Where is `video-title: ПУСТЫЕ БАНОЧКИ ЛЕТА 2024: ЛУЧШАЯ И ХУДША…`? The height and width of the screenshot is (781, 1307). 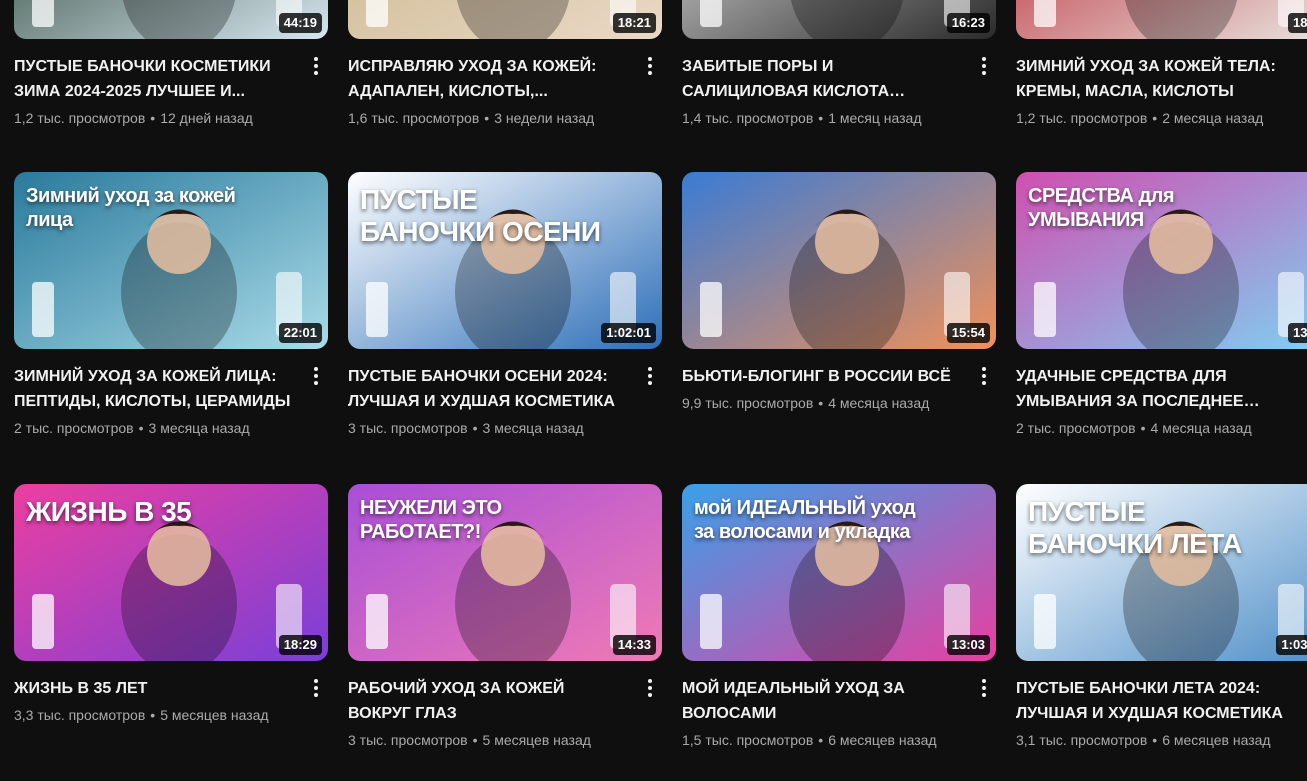
video-title: ПУСТЫЕ БАНОЧКИ ЛЕТА 2024: ЛУЧШАЯ И ХУДША… is located at coordinates (1157, 701).